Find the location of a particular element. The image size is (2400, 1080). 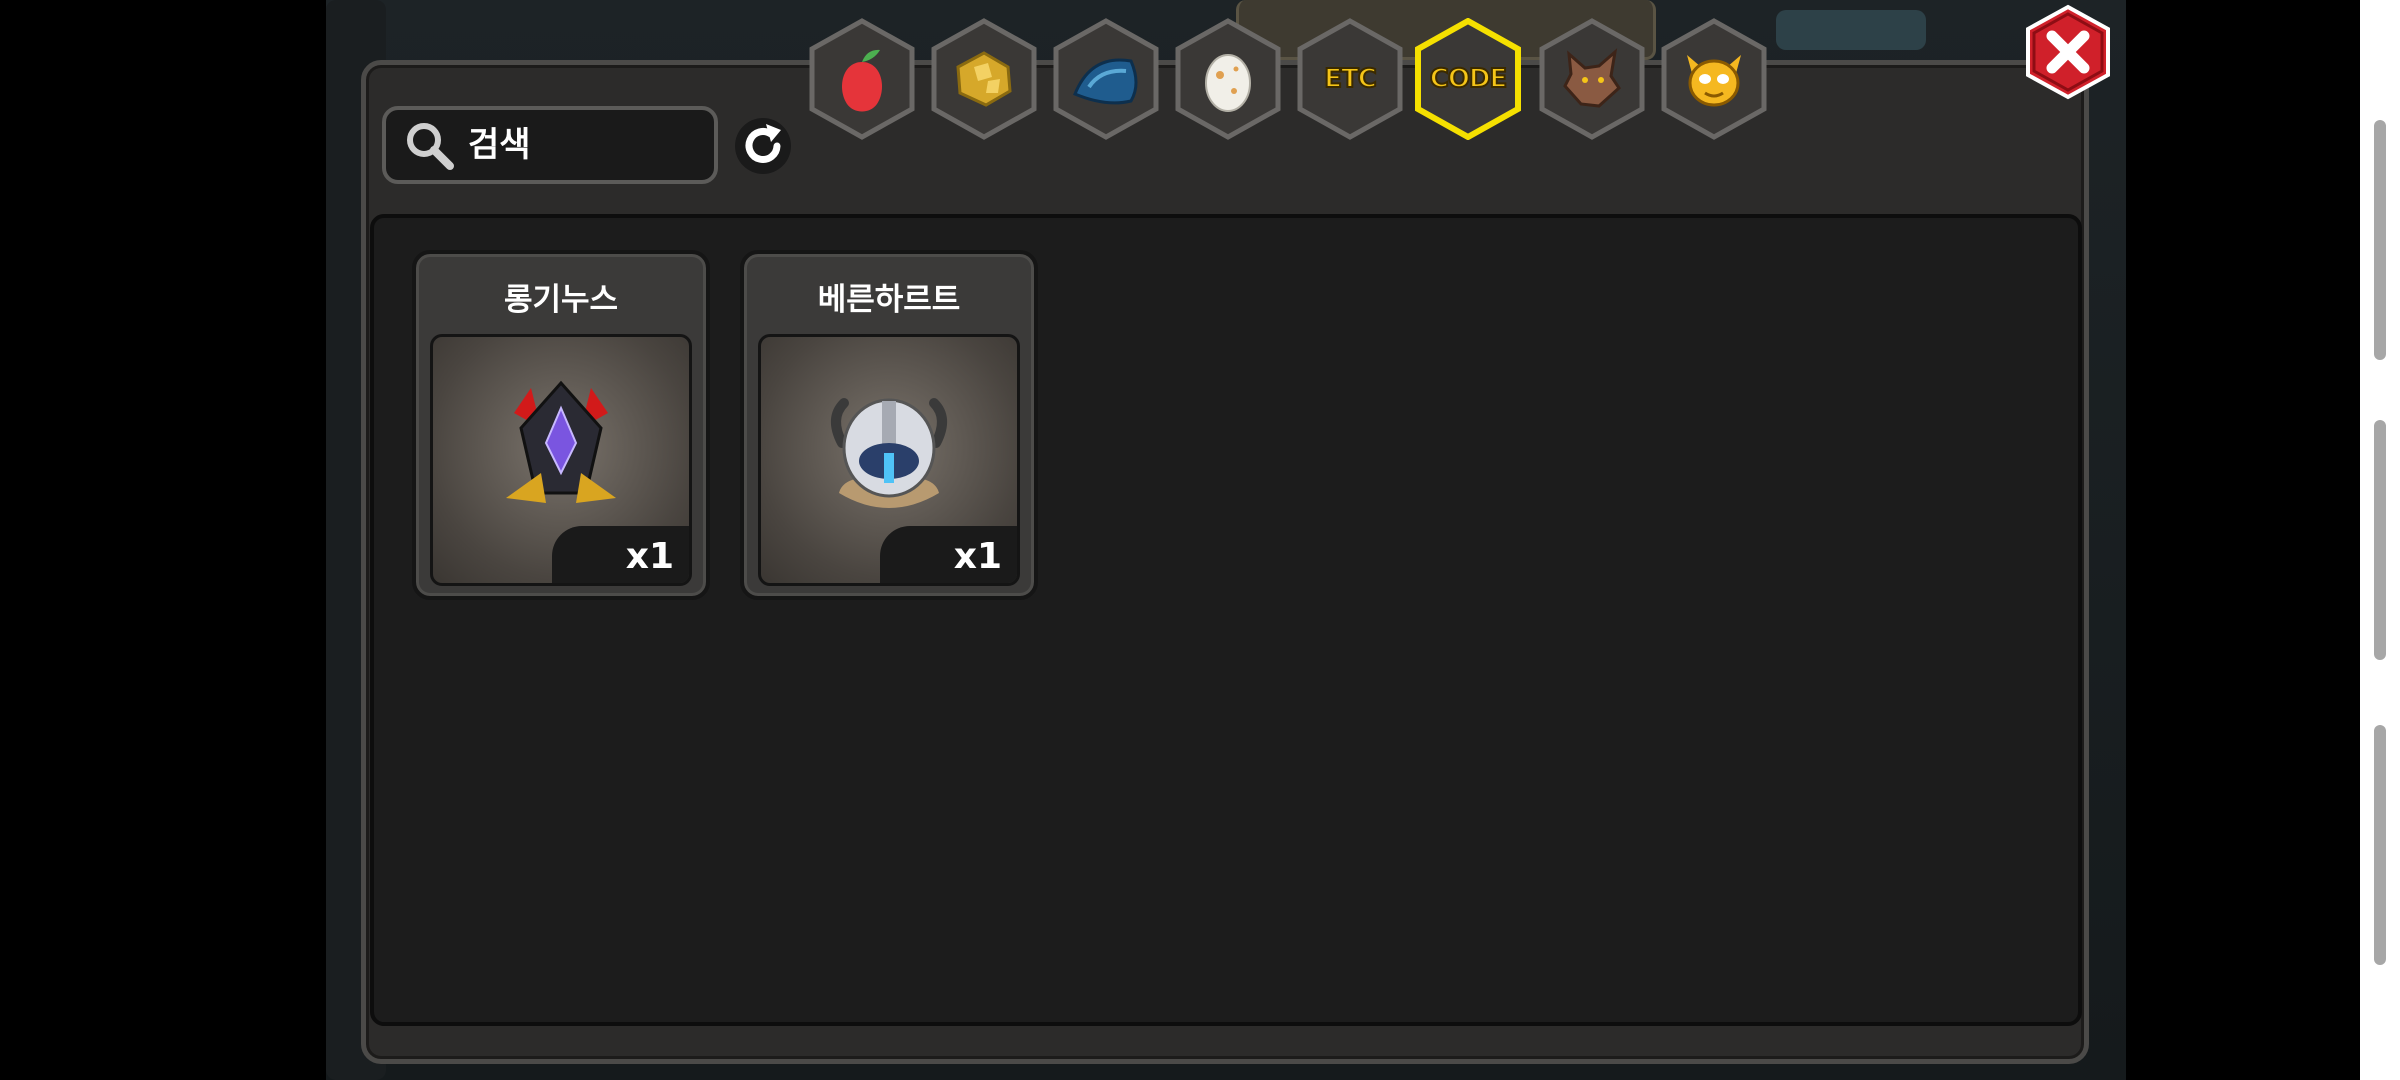

item-card-longinus: 롱기누스 x1 is located at coordinates (561, 425).